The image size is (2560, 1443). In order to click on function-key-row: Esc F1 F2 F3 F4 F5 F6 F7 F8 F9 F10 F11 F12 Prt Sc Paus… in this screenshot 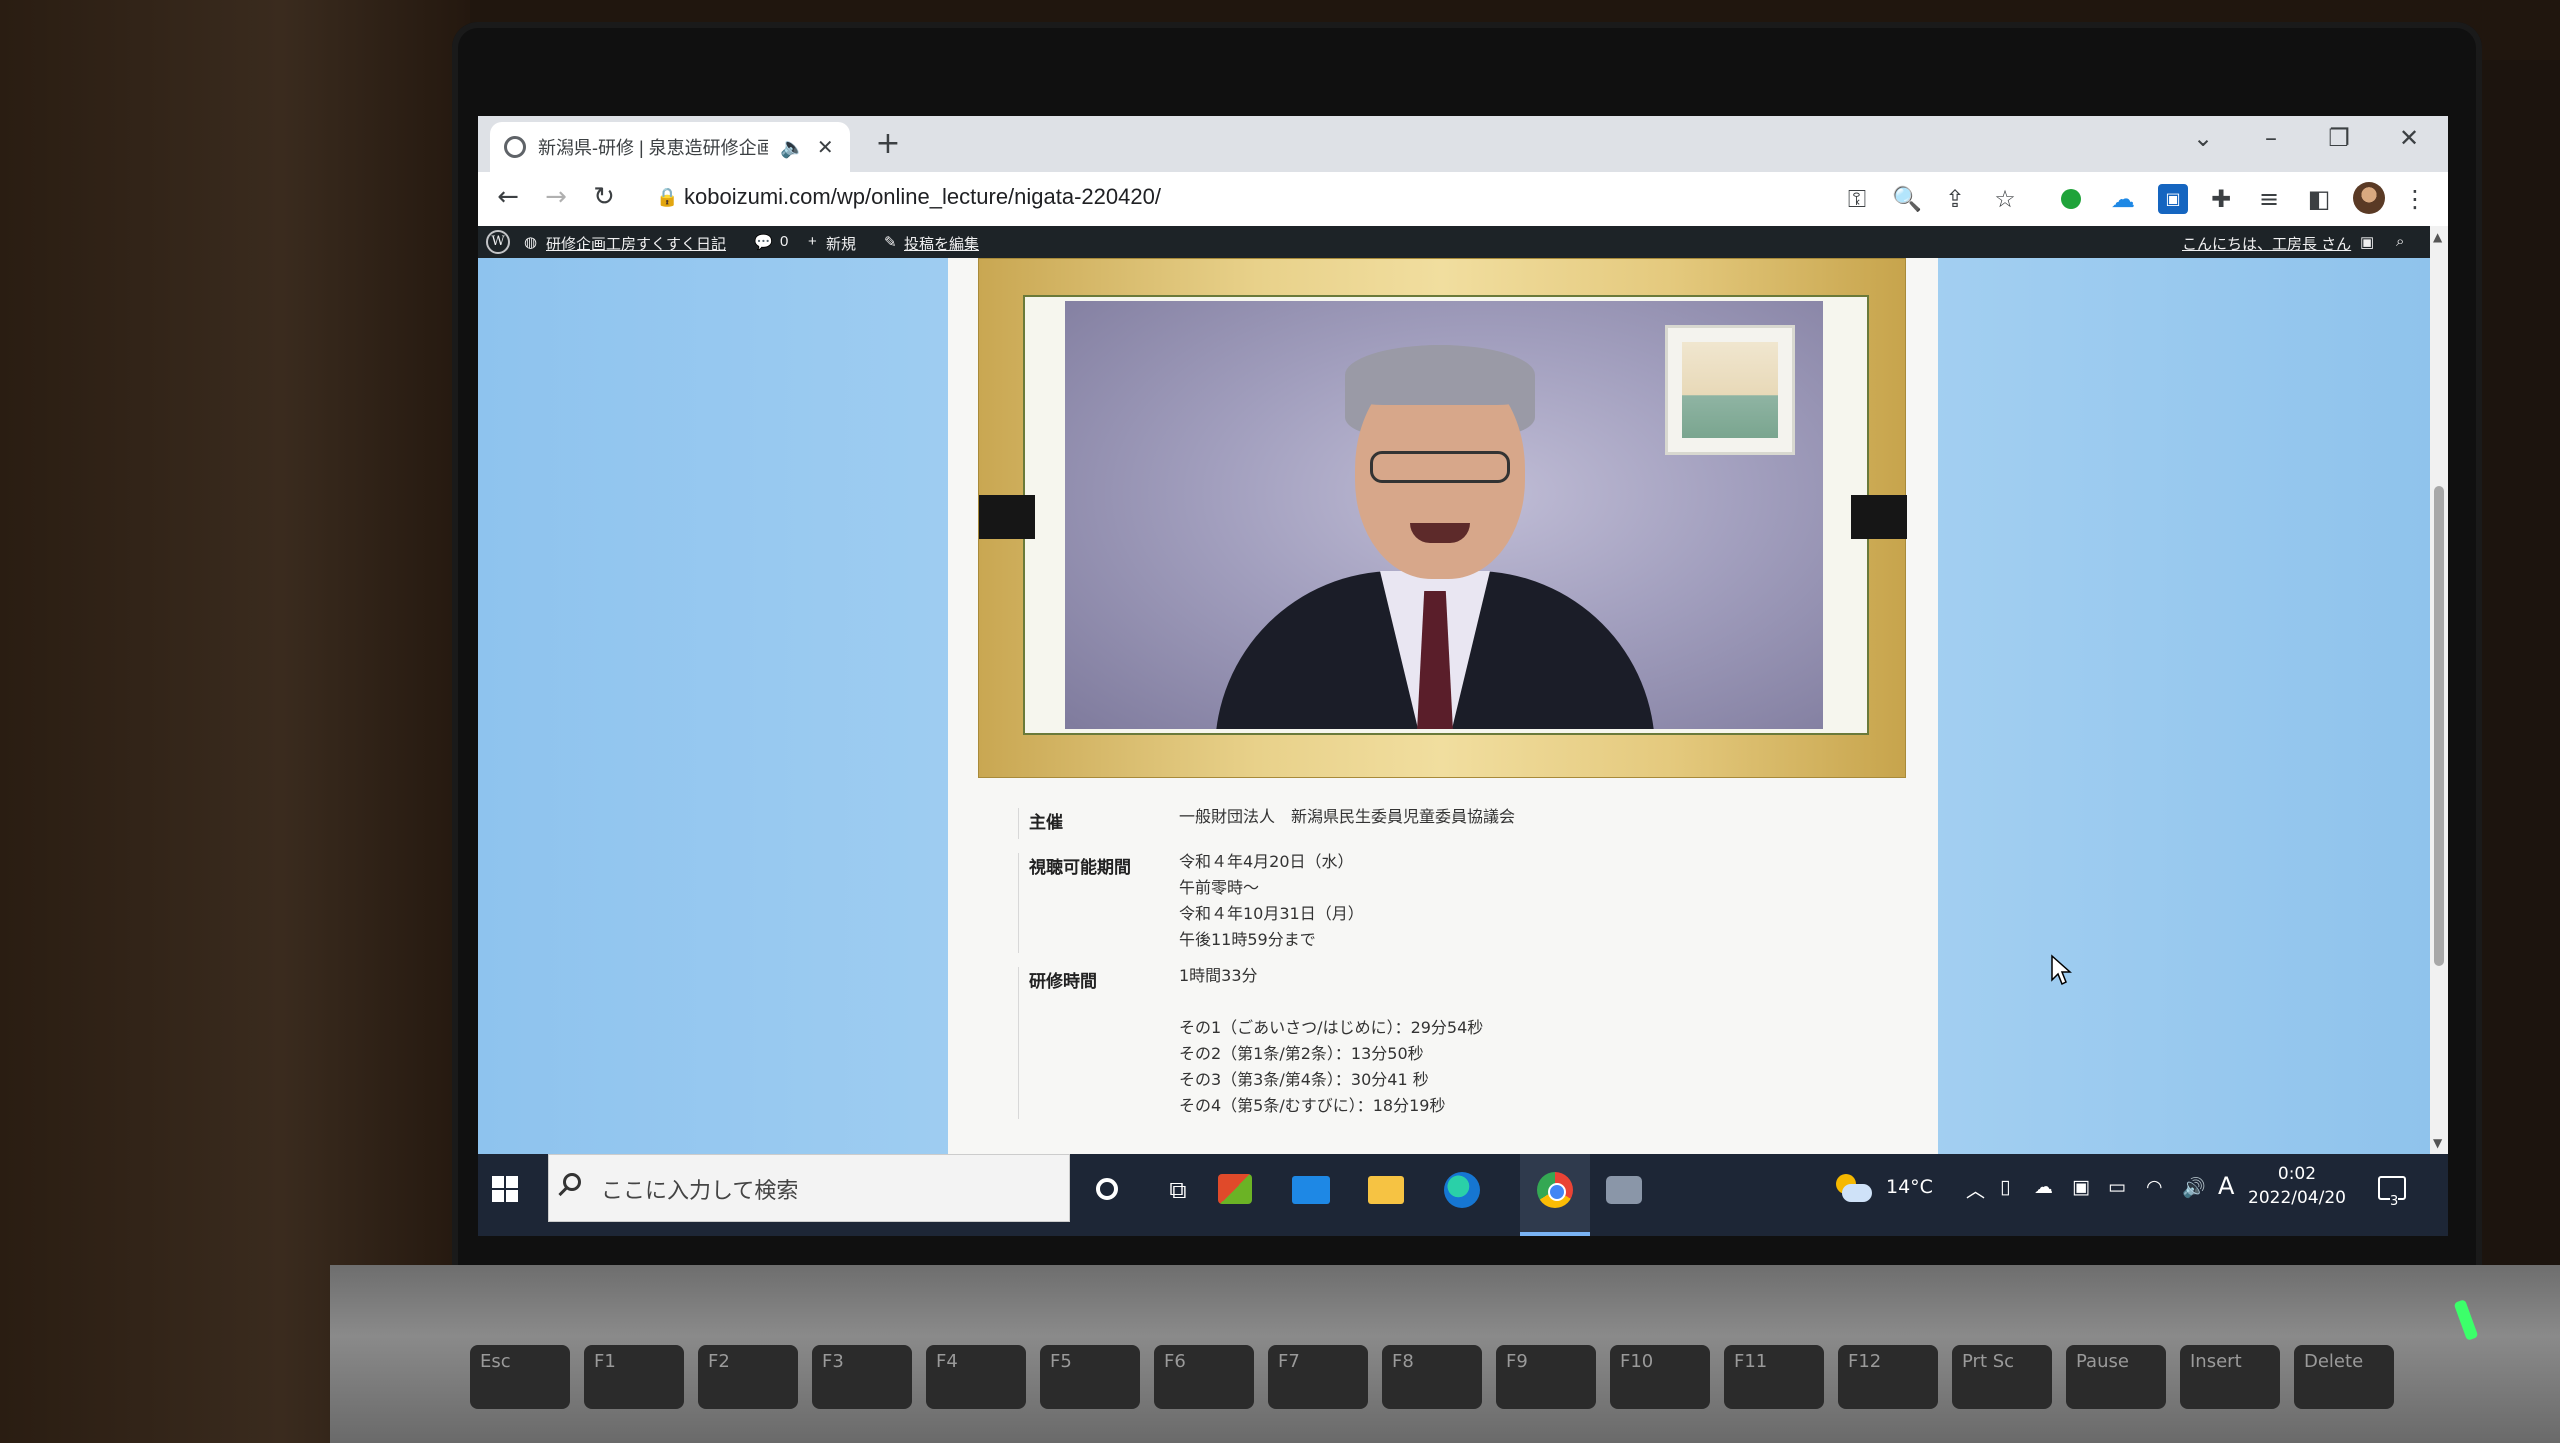, I will do `click(1510, 1380)`.